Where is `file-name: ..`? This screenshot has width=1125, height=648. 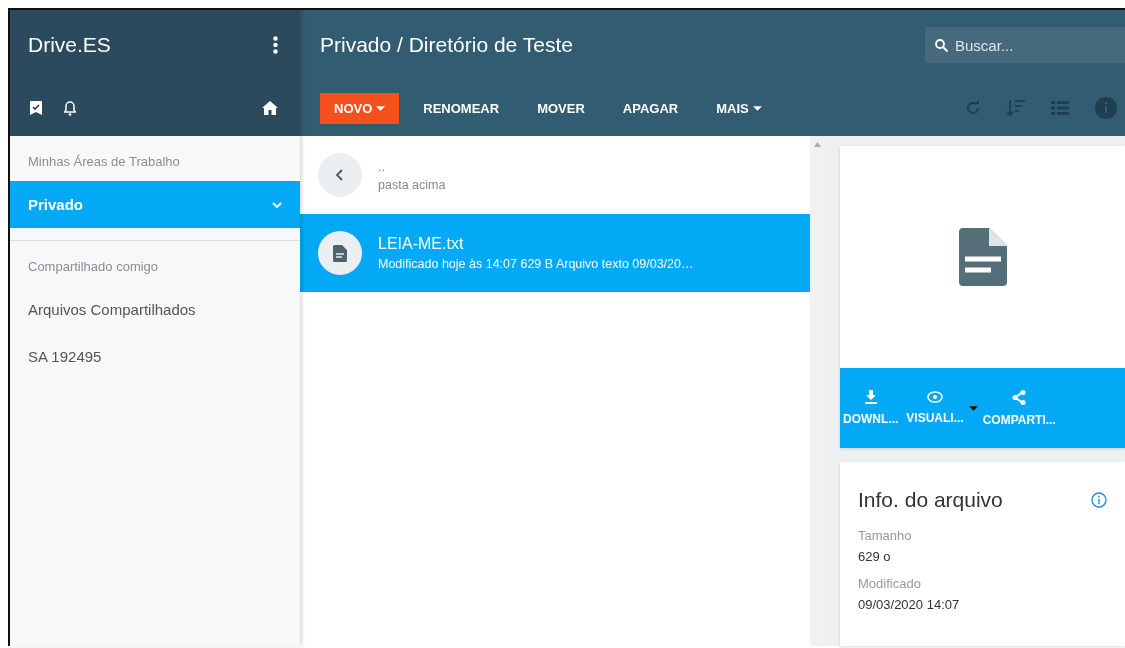
file-name: .. is located at coordinates (382, 166).